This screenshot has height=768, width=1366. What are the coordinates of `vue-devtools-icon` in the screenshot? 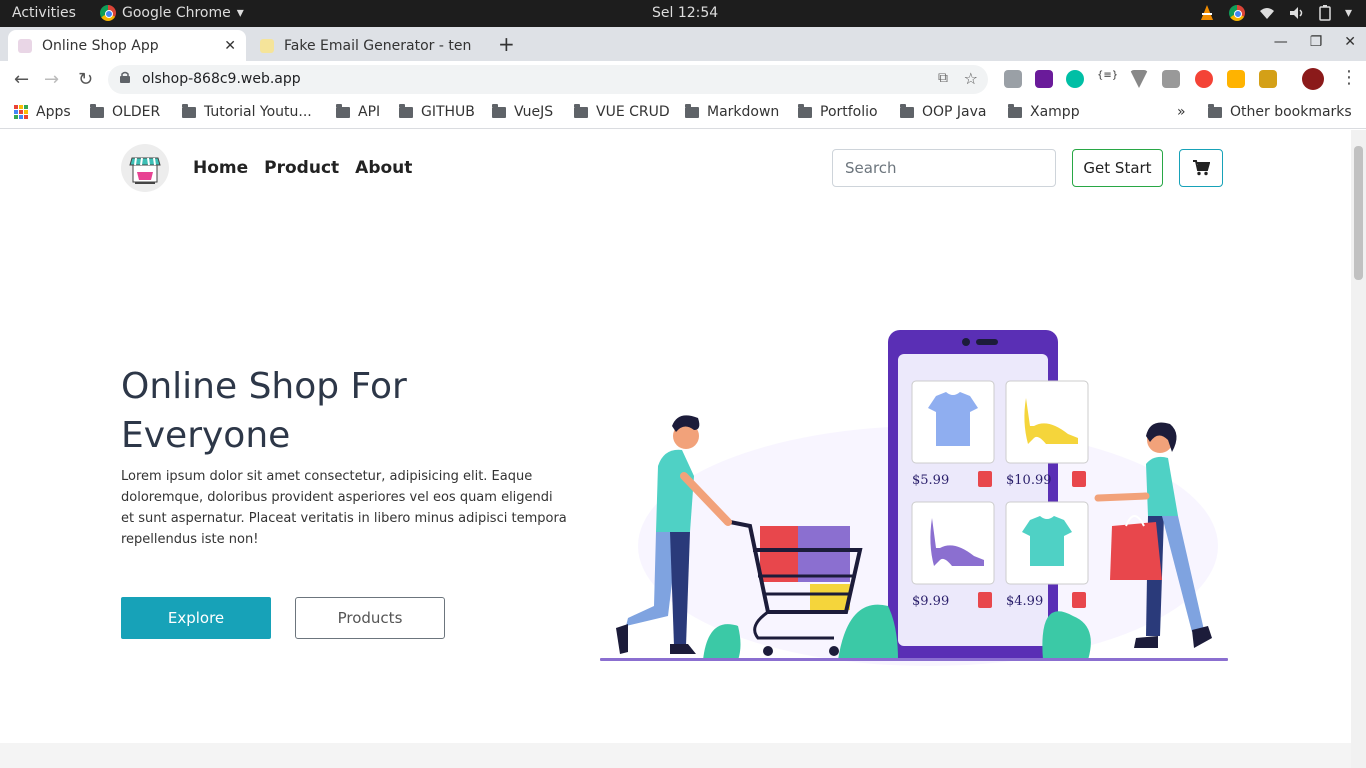 It's located at (1139, 79).